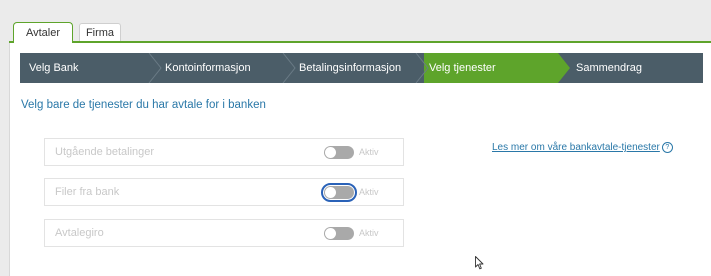 The height and width of the screenshot is (276, 711). What do you see at coordinates (88, 68) in the screenshot?
I see `step-velg-bank: Velg Bank` at bounding box center [88, 68].